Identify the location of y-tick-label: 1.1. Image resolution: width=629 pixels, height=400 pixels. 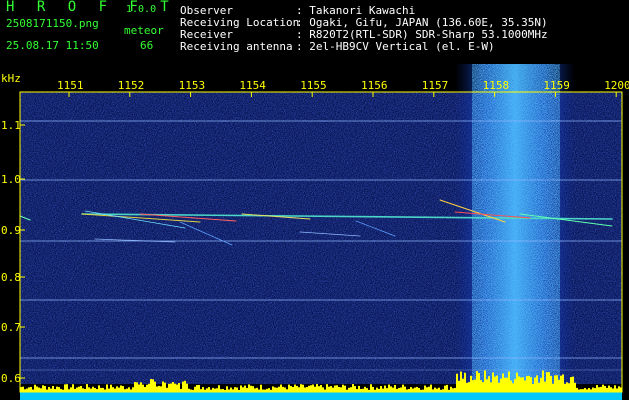
(11, 125).